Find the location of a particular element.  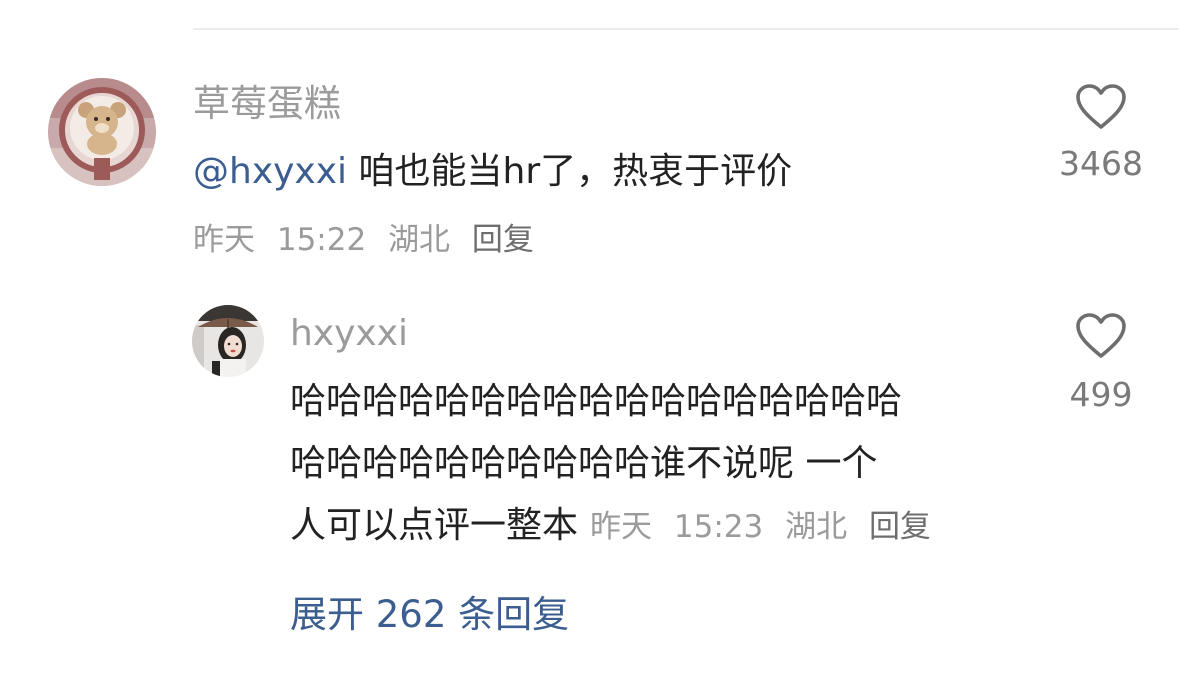

divider is located at coordinates (686, 29).